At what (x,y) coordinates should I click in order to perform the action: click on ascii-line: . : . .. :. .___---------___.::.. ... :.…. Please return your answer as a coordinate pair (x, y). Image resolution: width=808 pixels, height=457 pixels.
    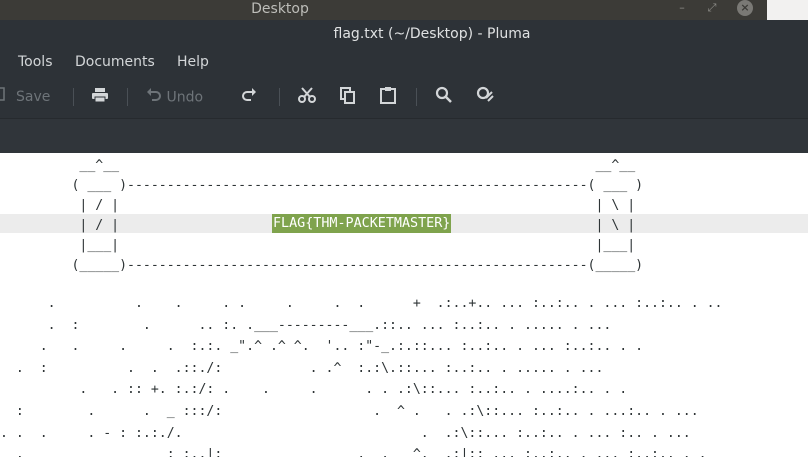
    Looking at the image, I should click on (306, 325).